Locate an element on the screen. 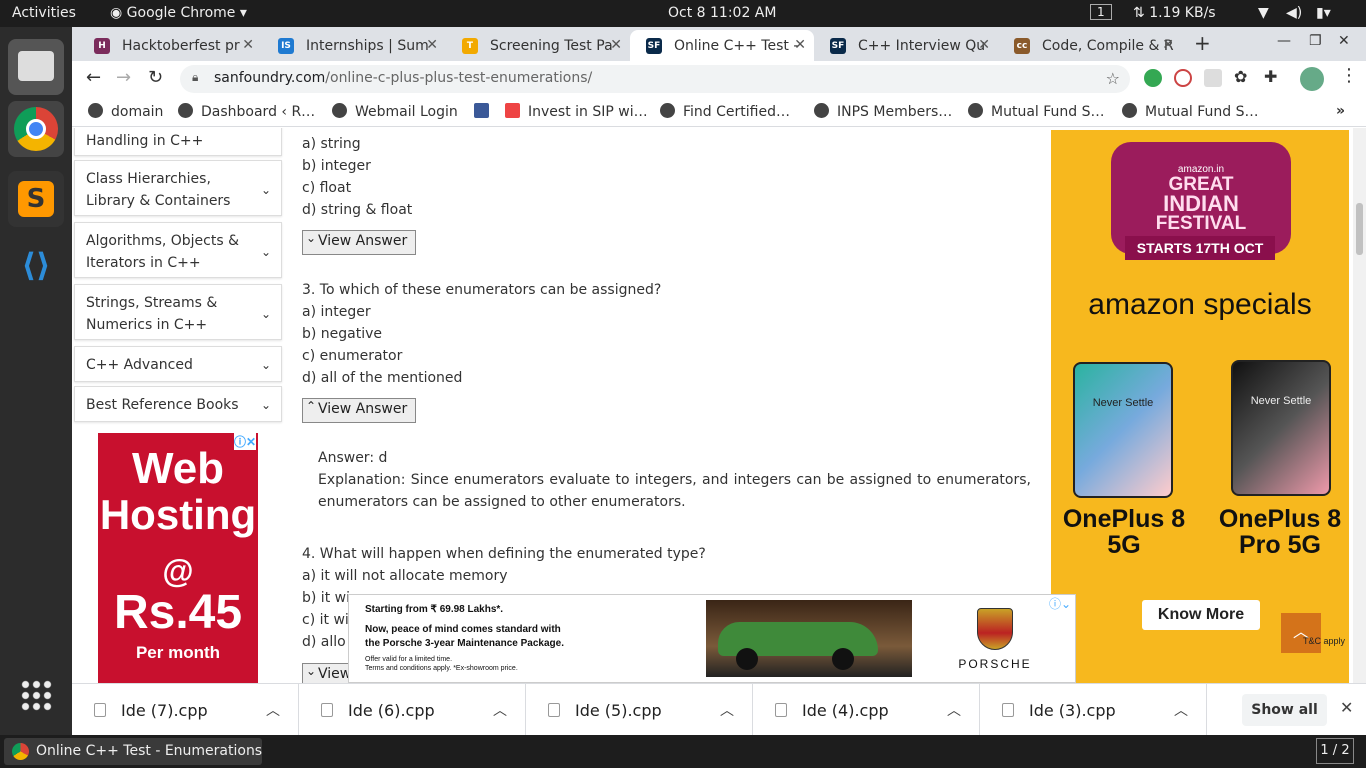 The height and width of the screenshot is (768, 1366). close-window-button: ✕ is located at coordinates (1344, 41).